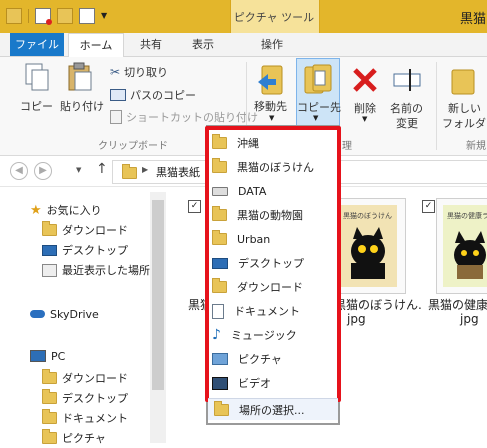 The height and width of the screenshot is (448, 487). I want to click on cover-title: 黒猫の健康ランド, so click(467, 216).